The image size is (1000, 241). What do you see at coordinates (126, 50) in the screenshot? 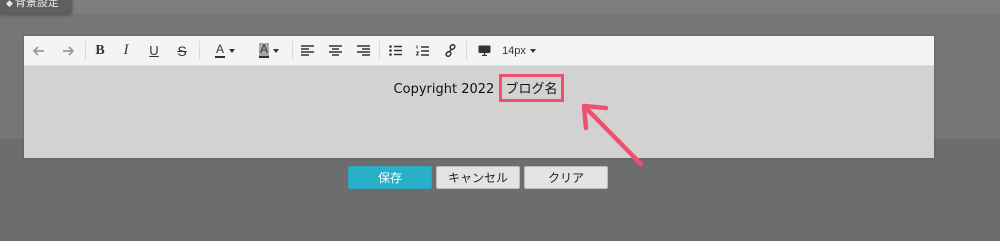
I see `italic-button: I` at bounding box center [126, 50].